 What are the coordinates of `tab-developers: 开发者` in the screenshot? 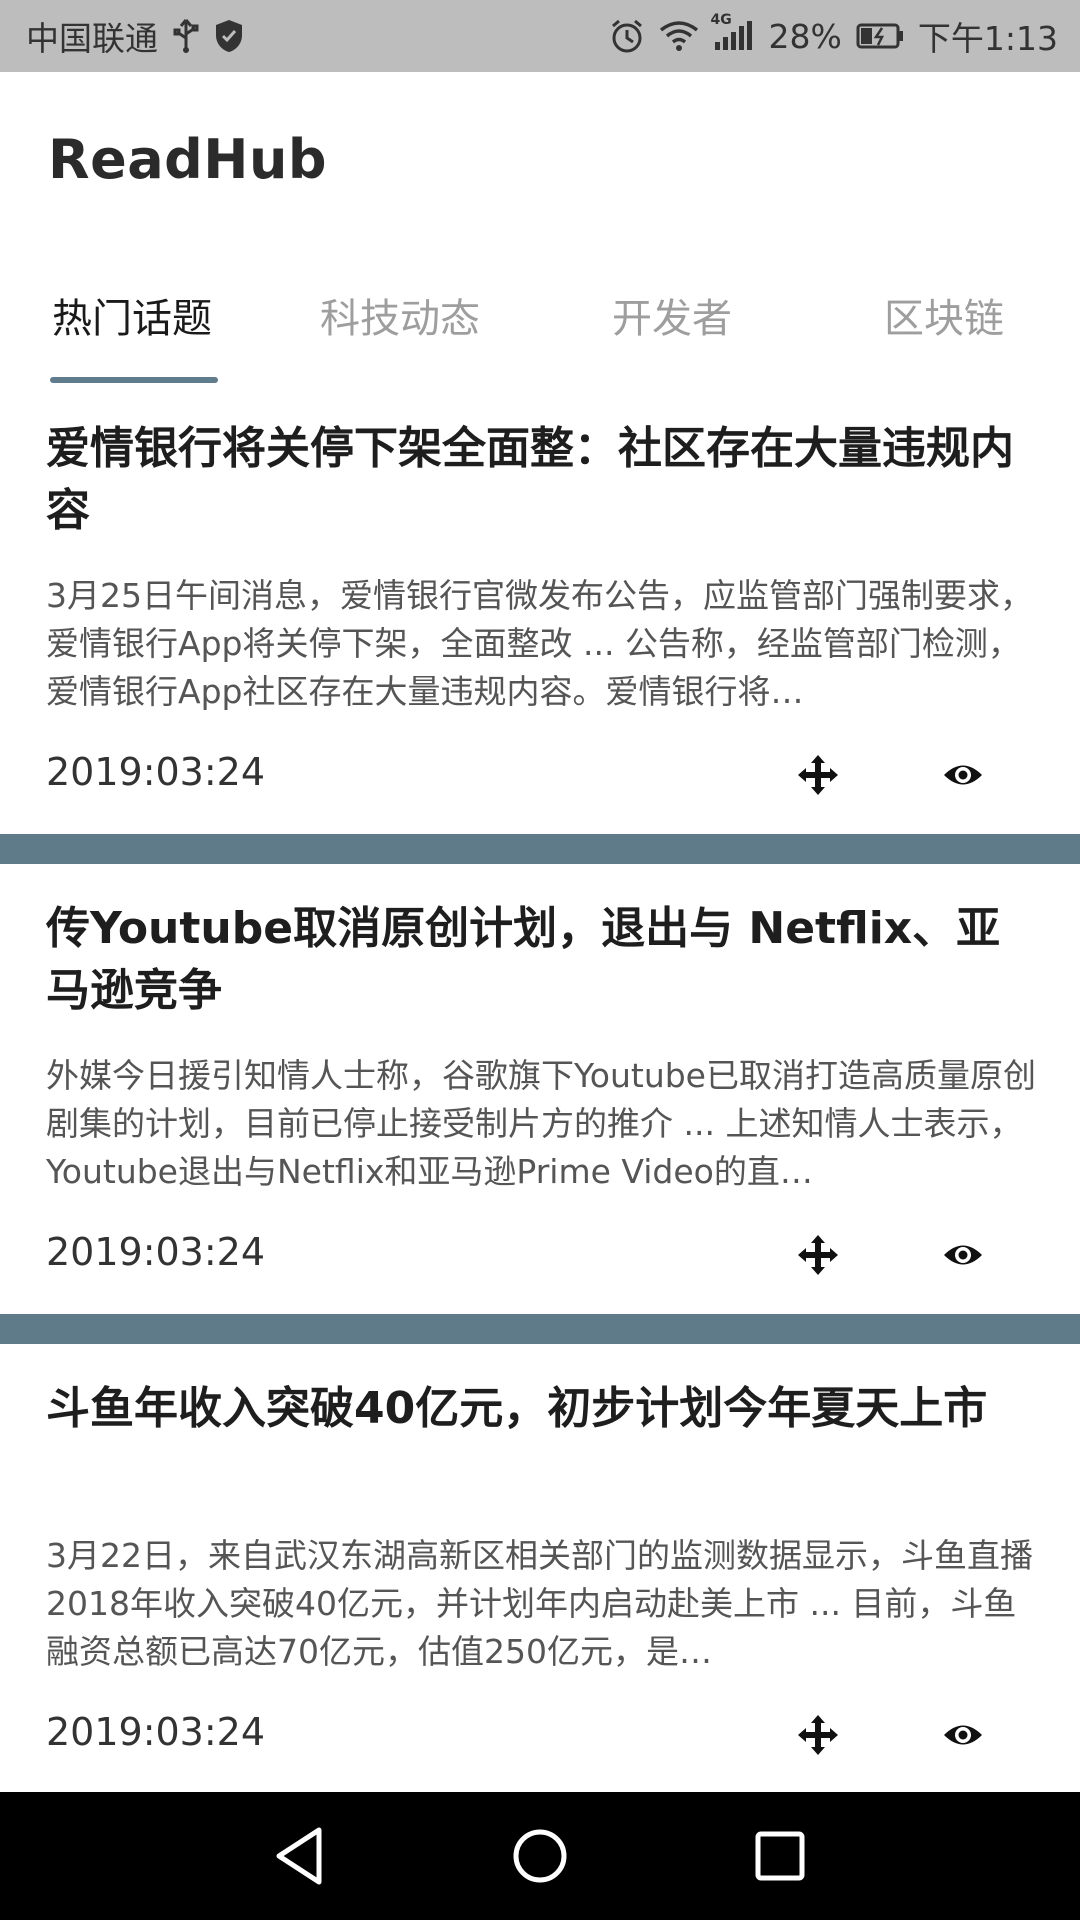 It's located at (672, 315).